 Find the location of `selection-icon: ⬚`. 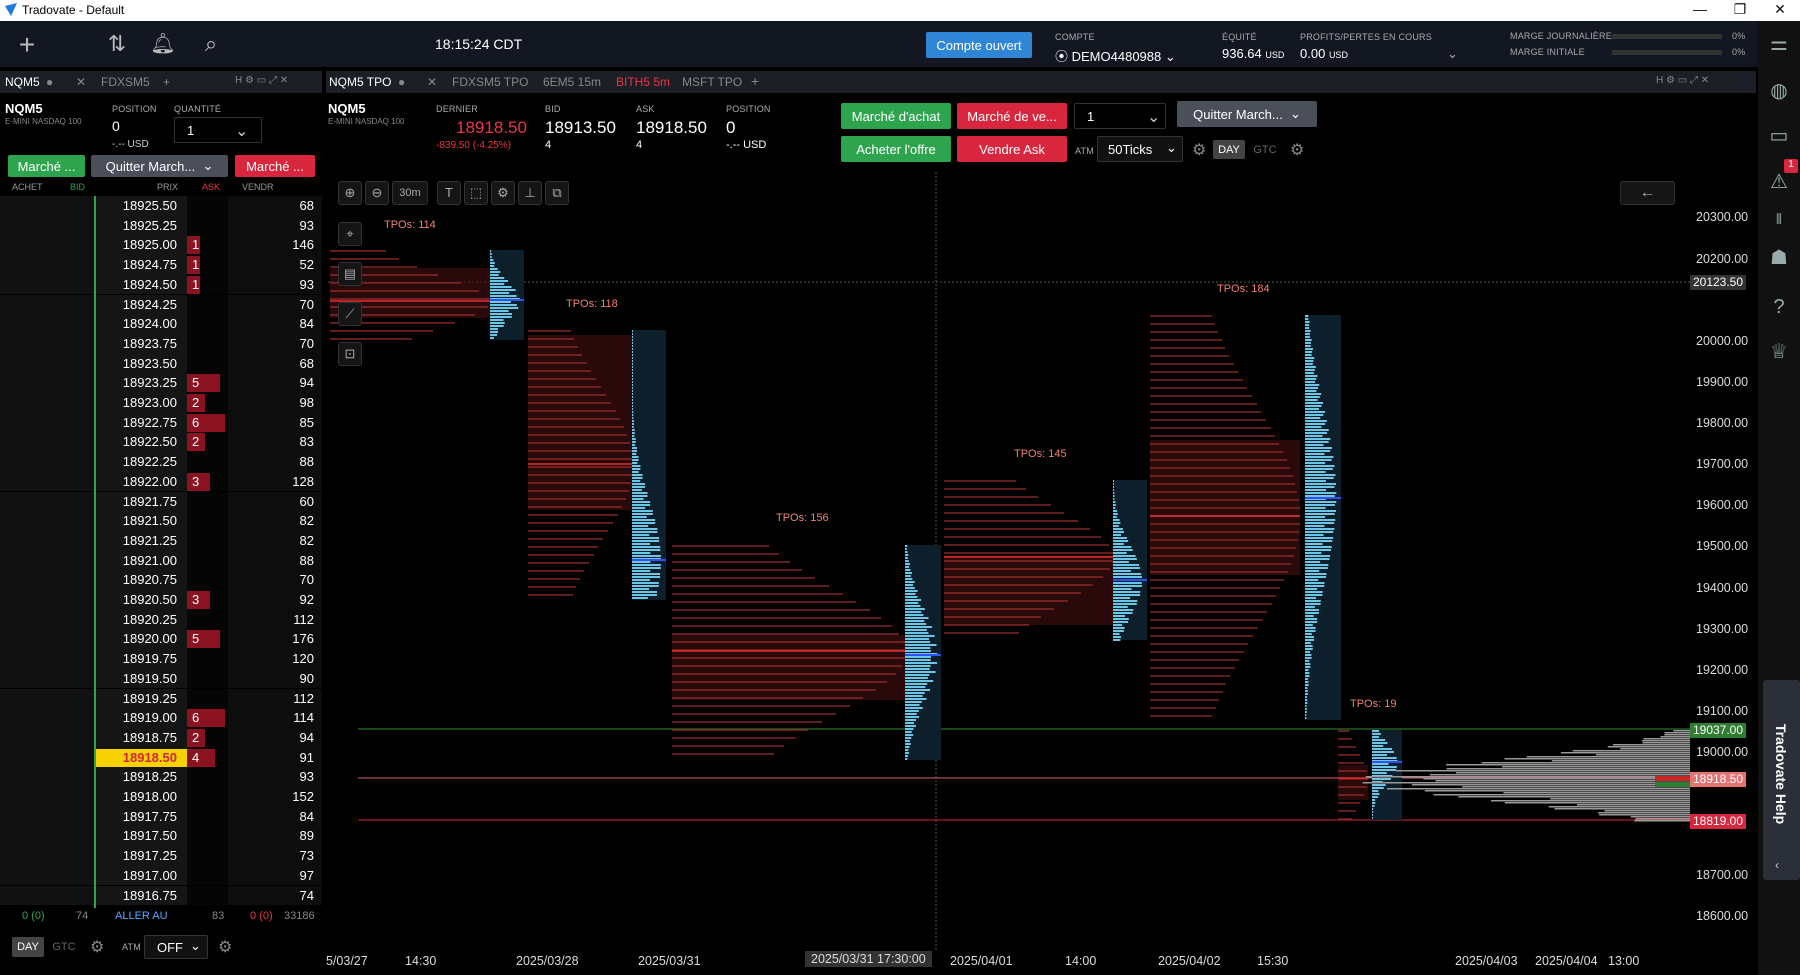

selection-icon: ⬚ is located at coordinates (476, 193).